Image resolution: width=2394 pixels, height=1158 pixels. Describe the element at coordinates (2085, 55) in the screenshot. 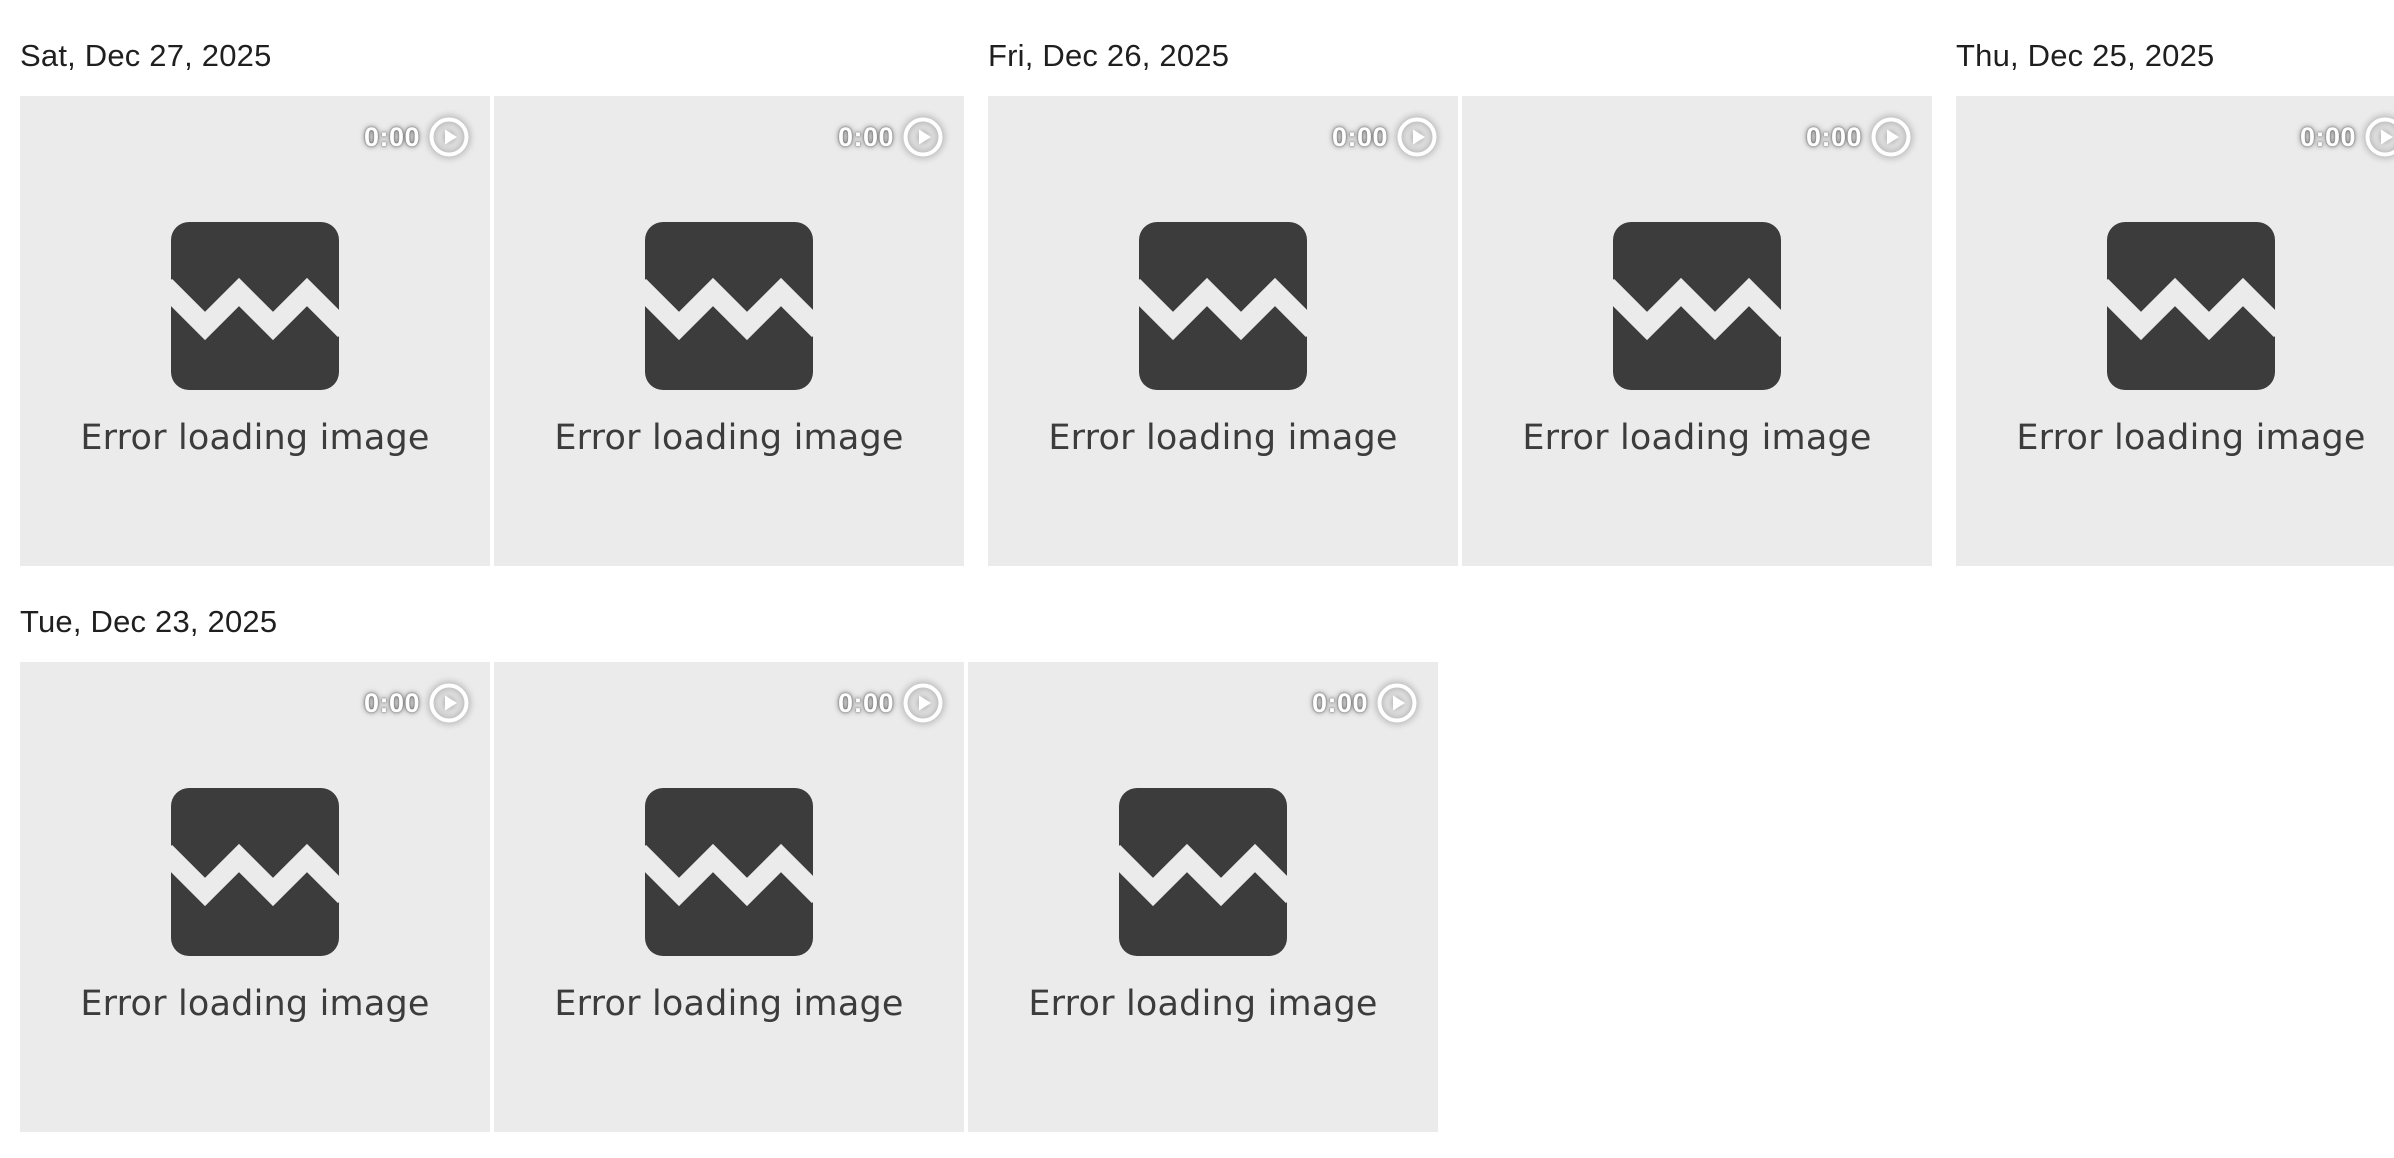

I see `date-heading: Thu, Dec 25, 2025` at that location.